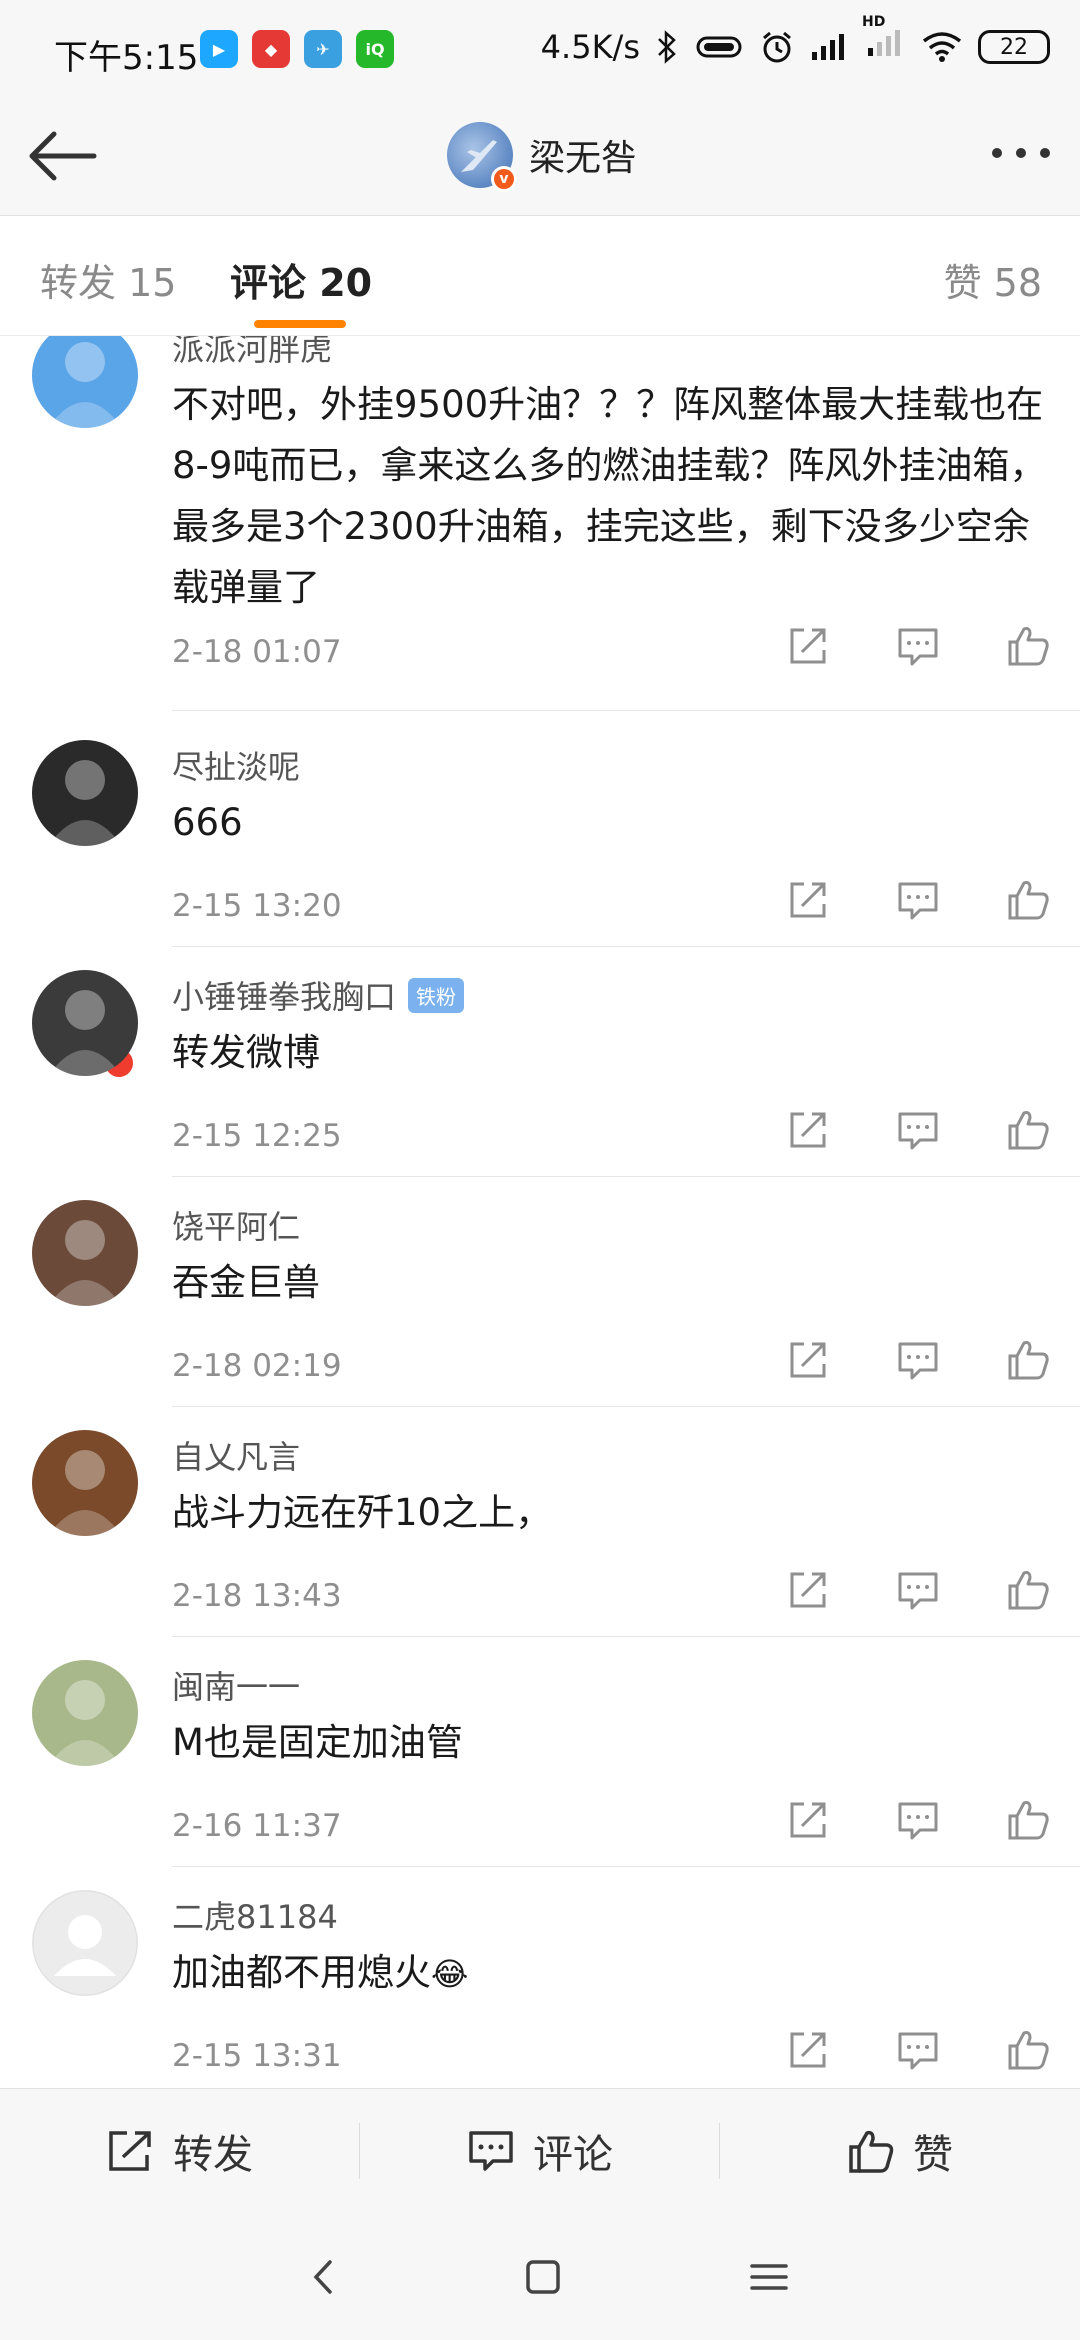  I want to click on username-text: 尽扯淡呢, so click(236, 767).